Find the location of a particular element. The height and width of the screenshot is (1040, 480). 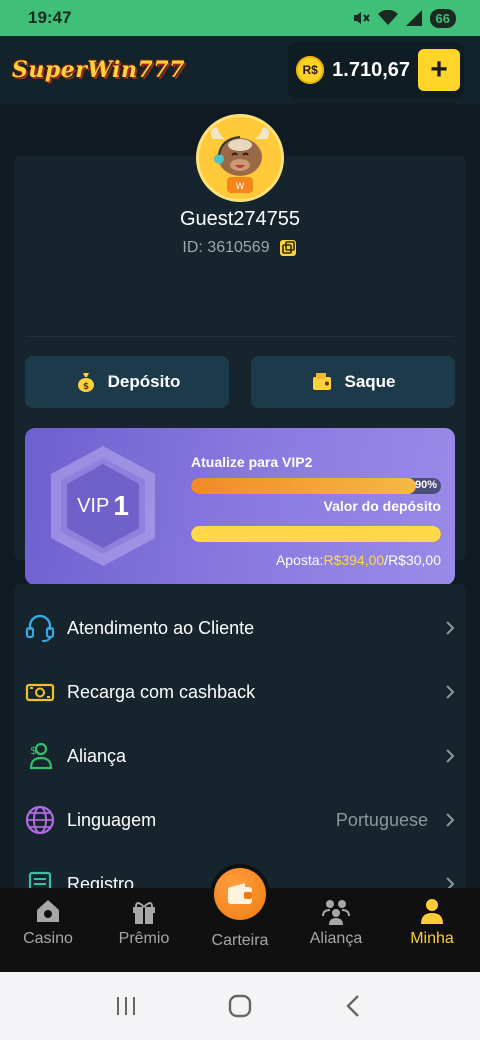

nav-wallet: Carteira is located at coordinates (240, 920).